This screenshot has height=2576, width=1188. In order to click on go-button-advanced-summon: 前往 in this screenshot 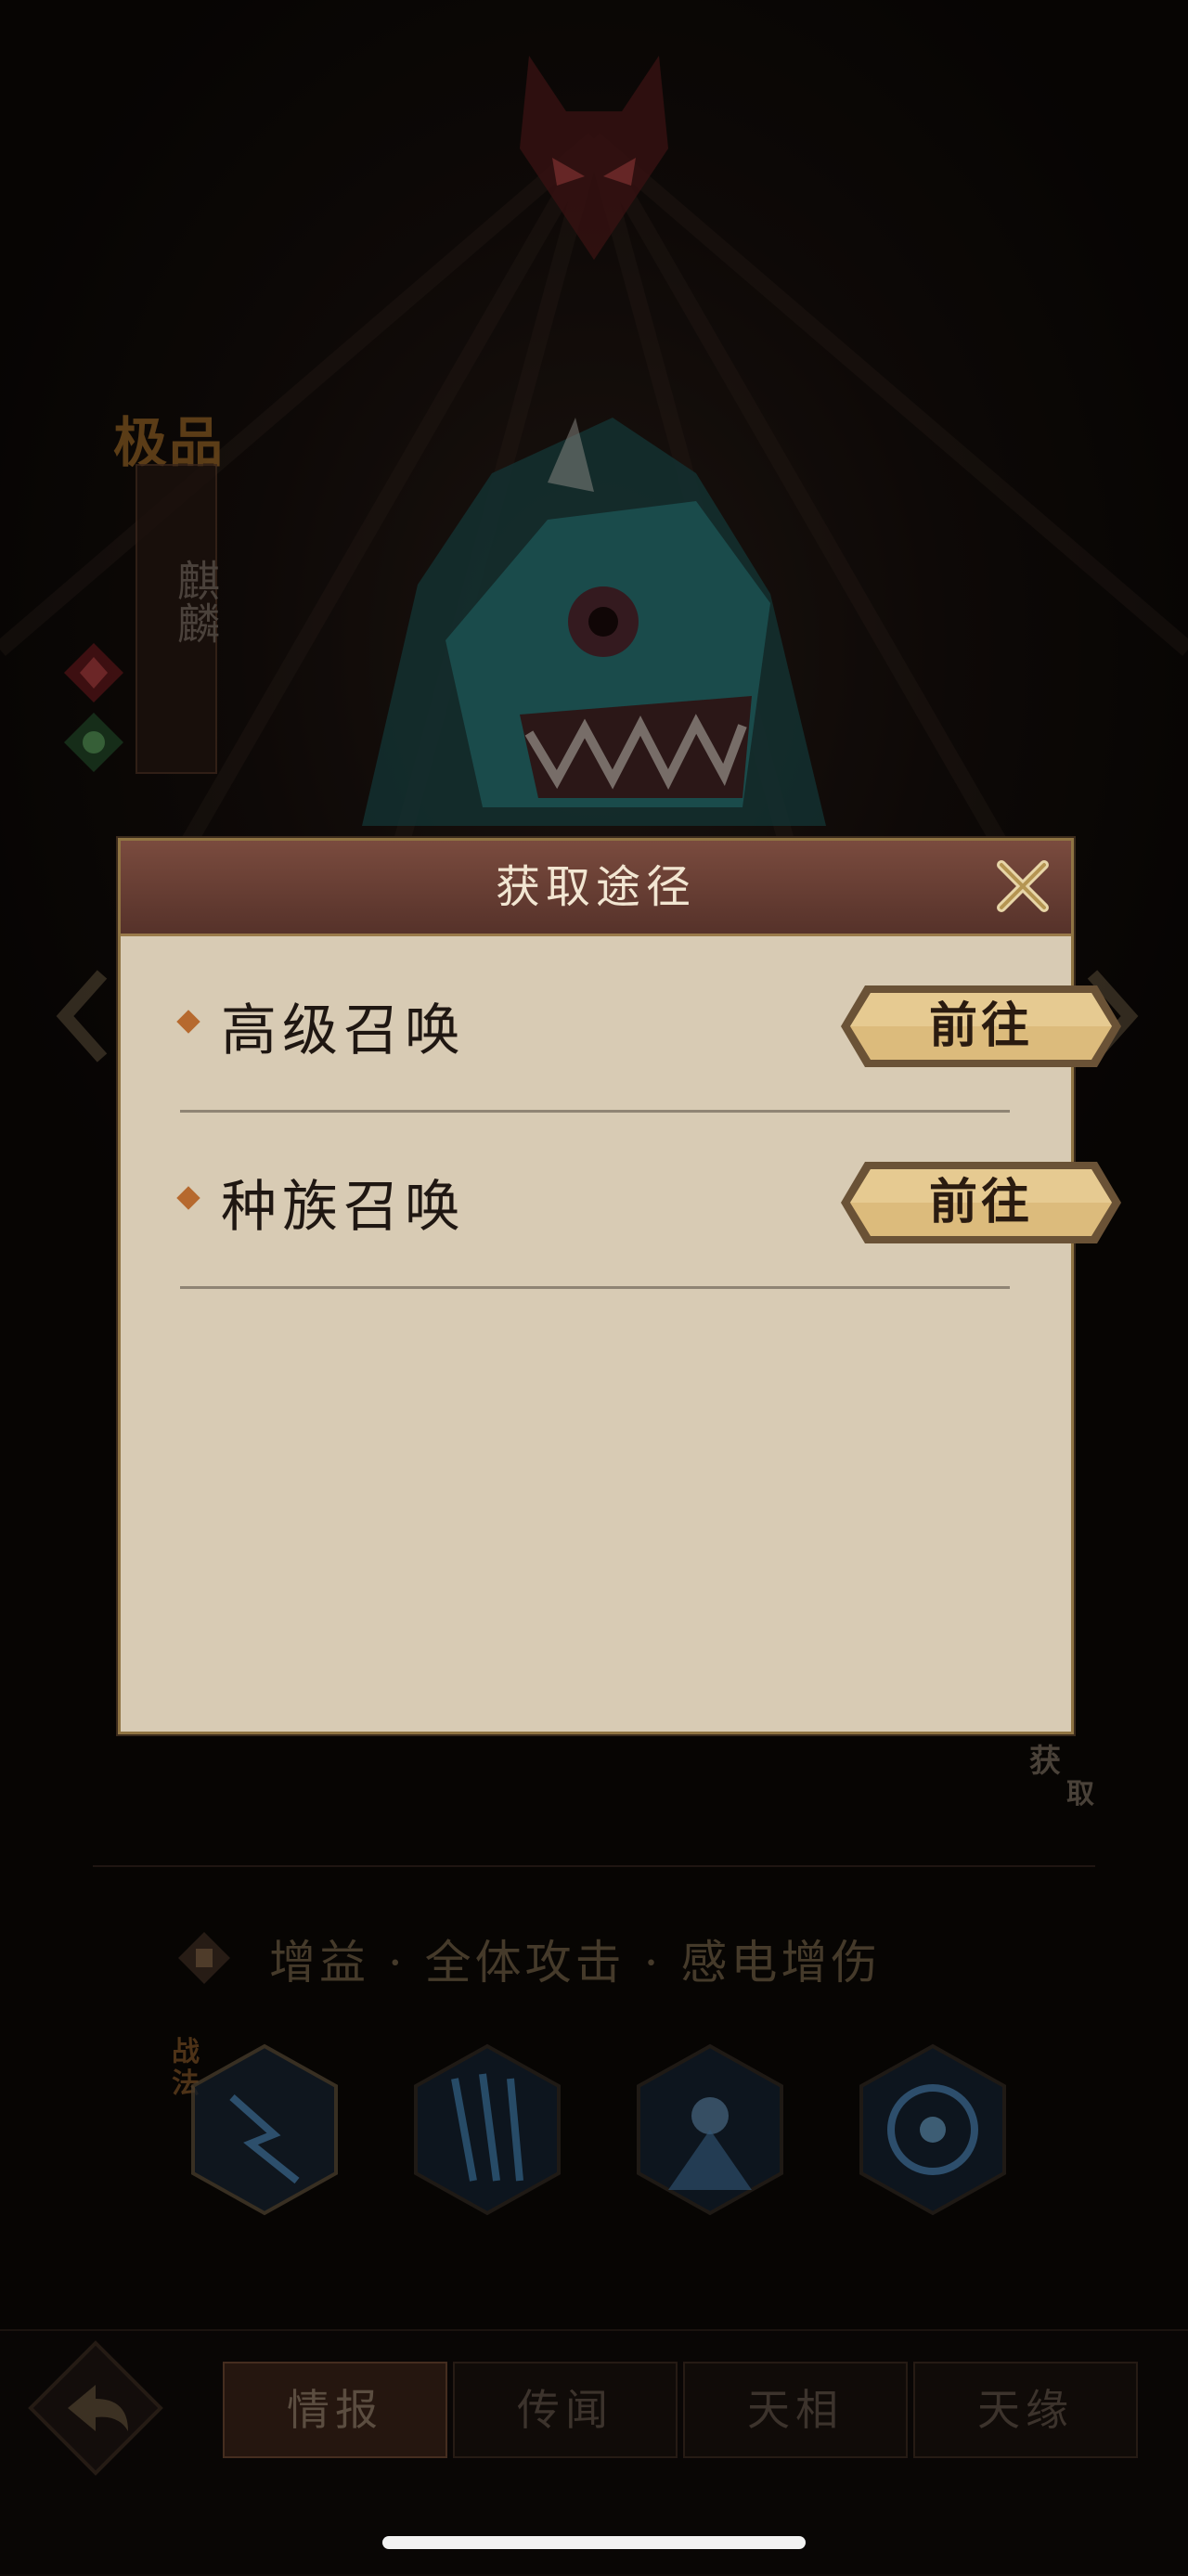, I will do `click(981, 1026)`.